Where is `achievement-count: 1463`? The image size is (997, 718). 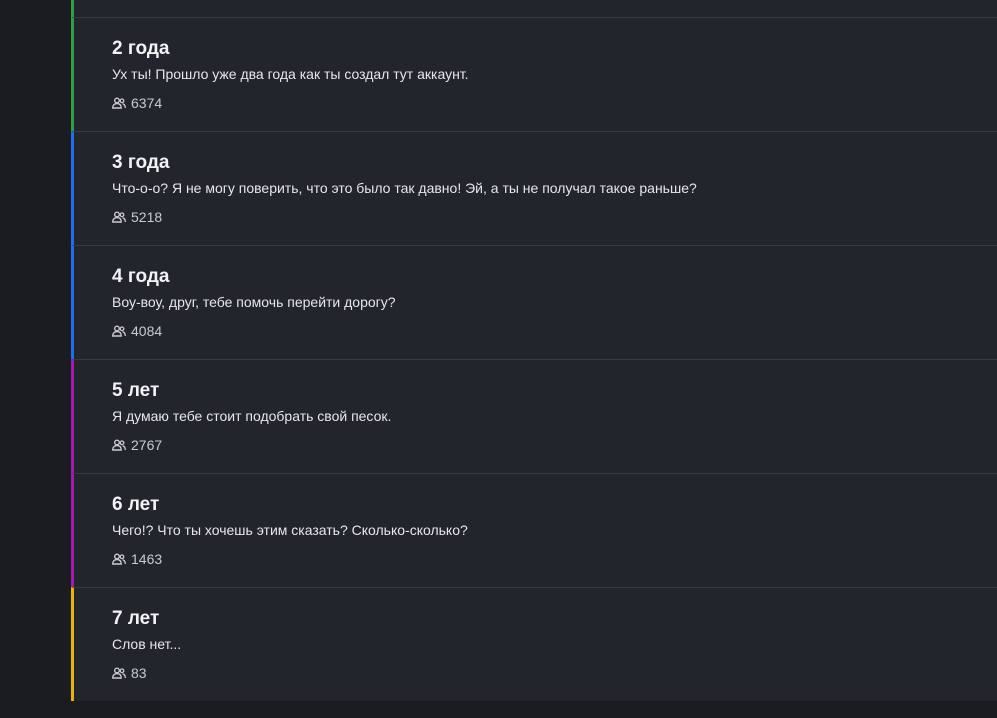 achievement-count: 1463 is located at coordinates (137, 559).